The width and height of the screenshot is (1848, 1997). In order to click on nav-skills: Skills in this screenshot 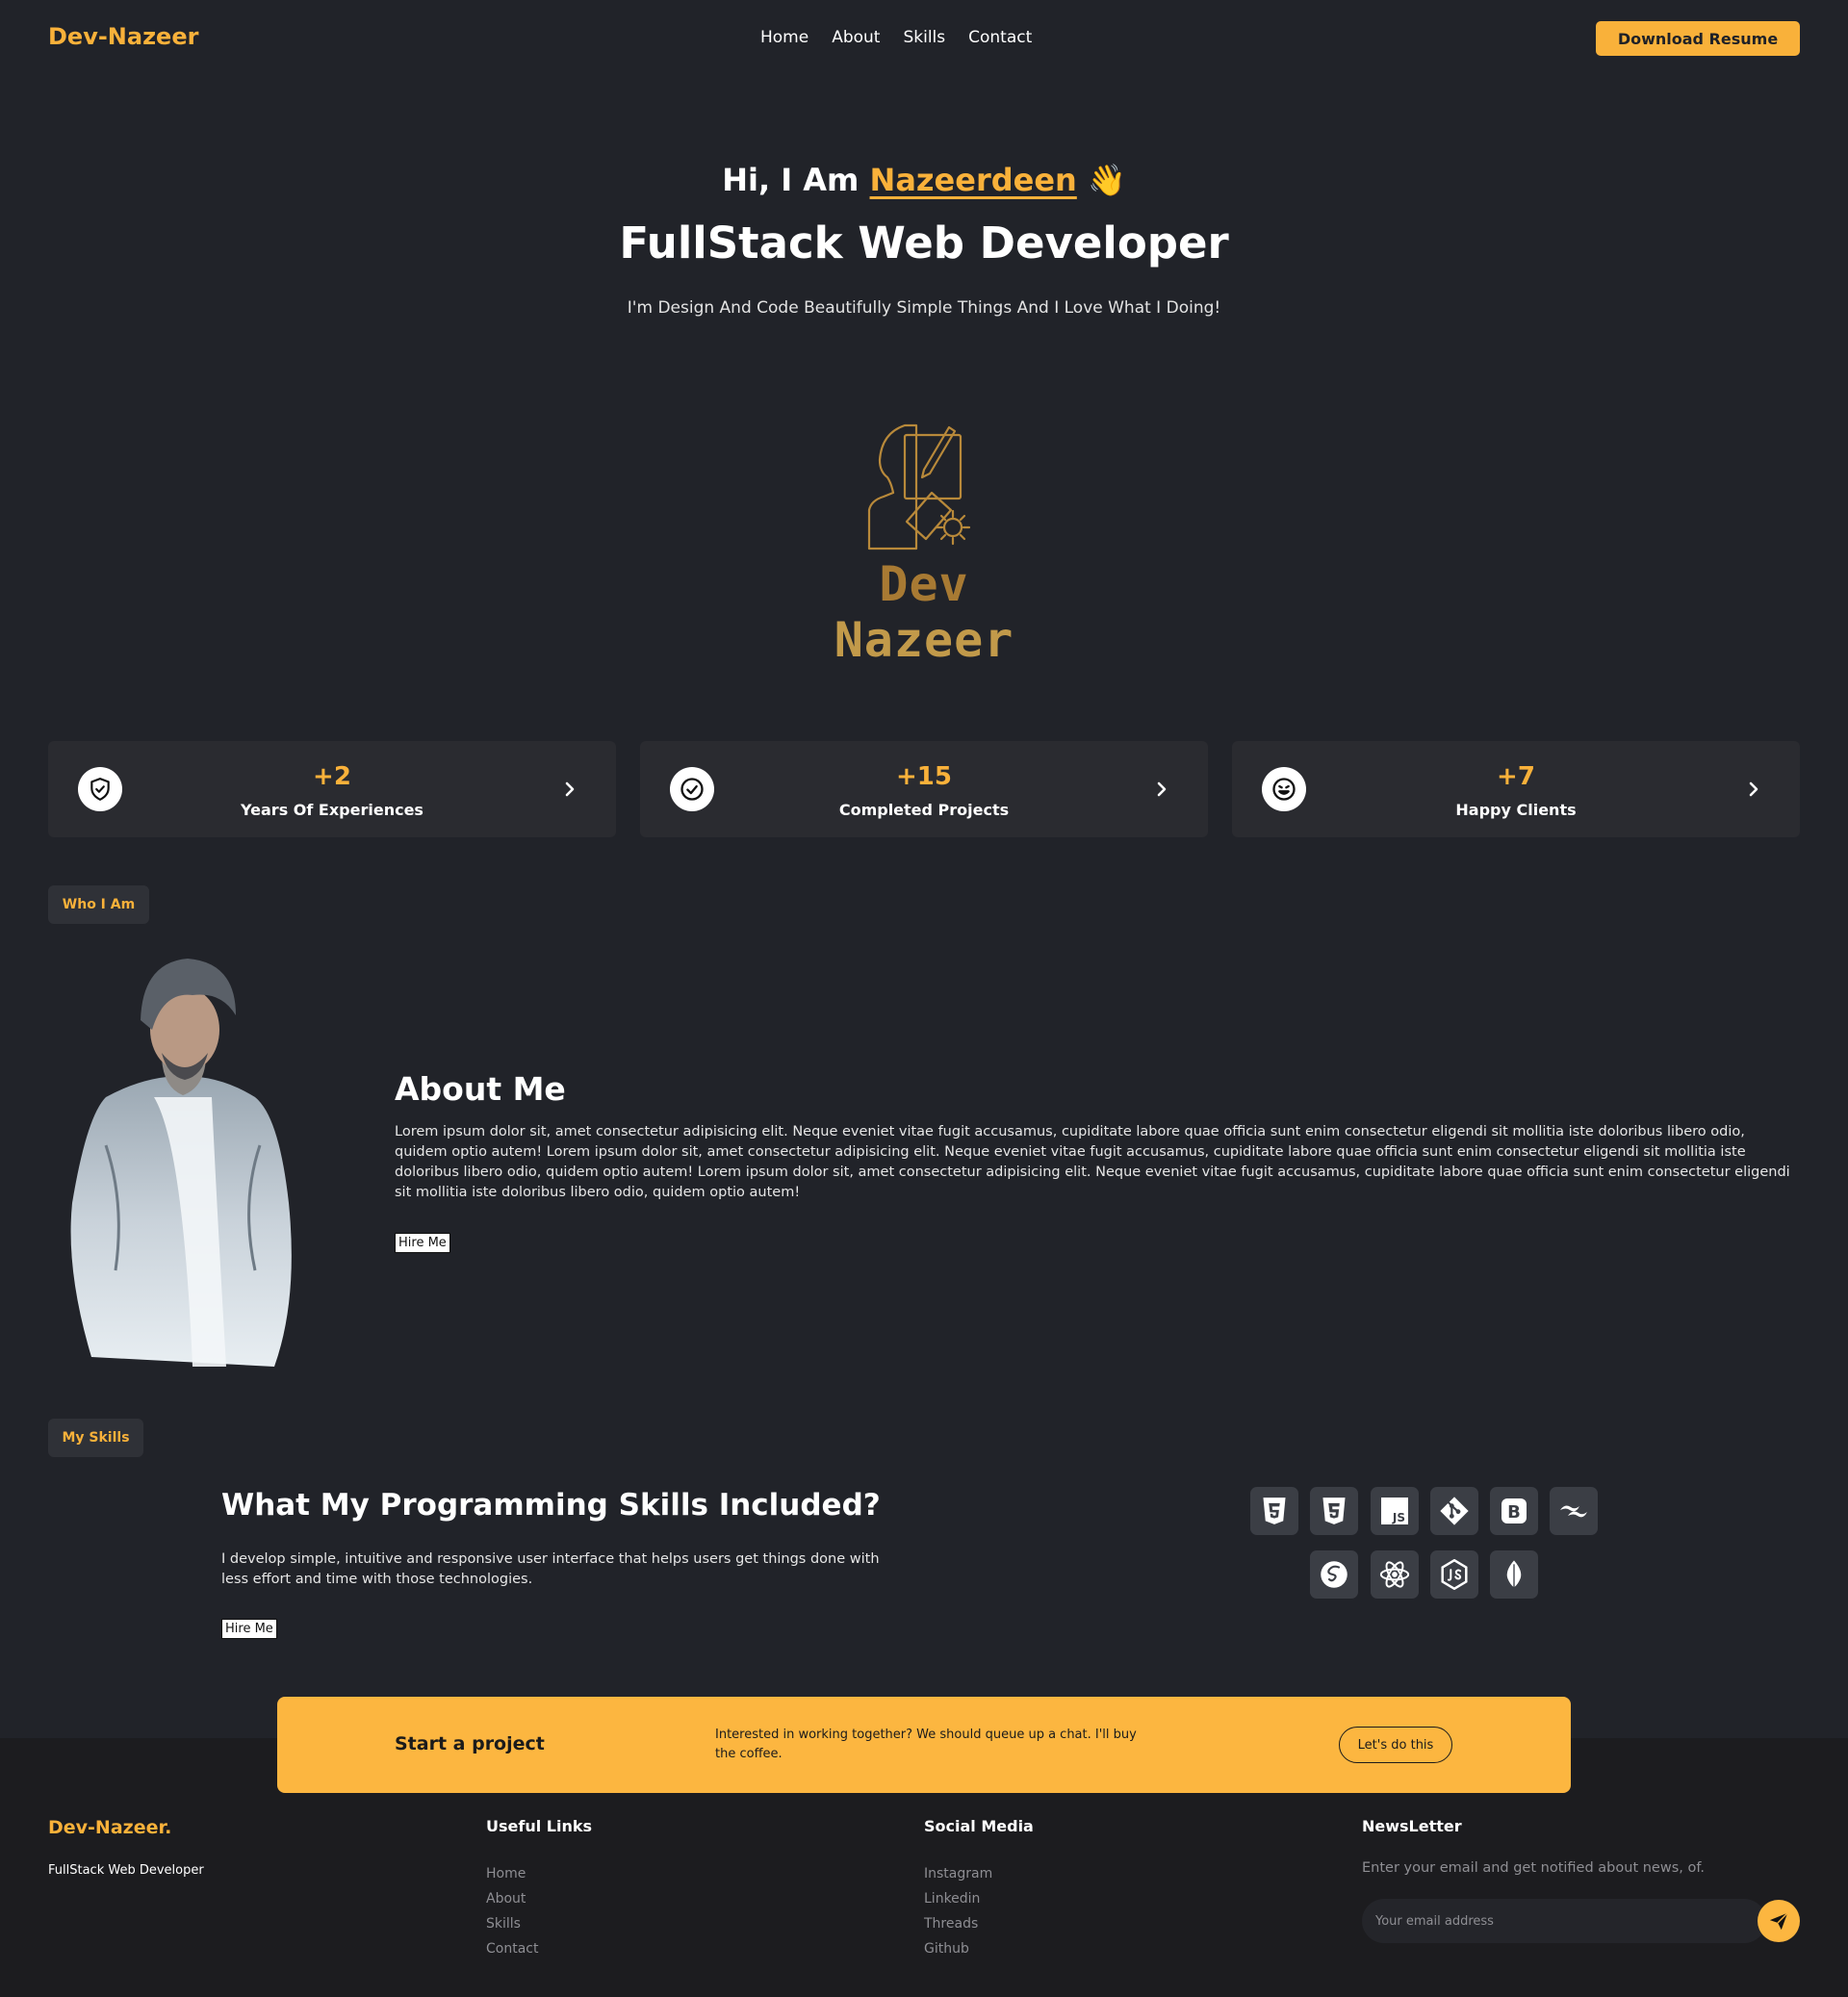, I will do `click(924, 38)`.